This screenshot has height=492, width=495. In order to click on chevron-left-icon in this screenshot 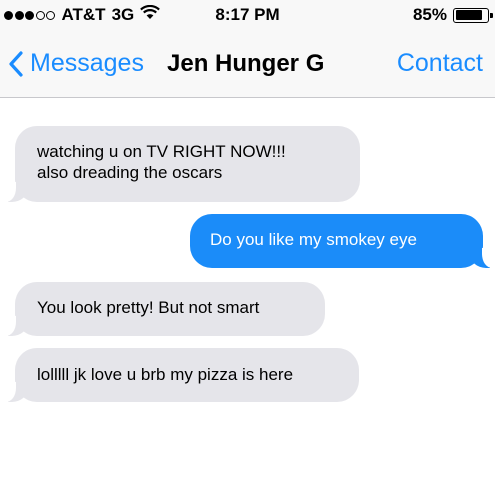, I will do `click(16, 63)`.